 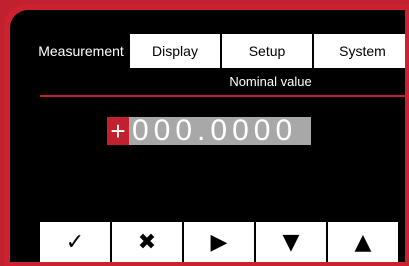 I want to click on confirm-button: ✓, so click(x=75, y=242).